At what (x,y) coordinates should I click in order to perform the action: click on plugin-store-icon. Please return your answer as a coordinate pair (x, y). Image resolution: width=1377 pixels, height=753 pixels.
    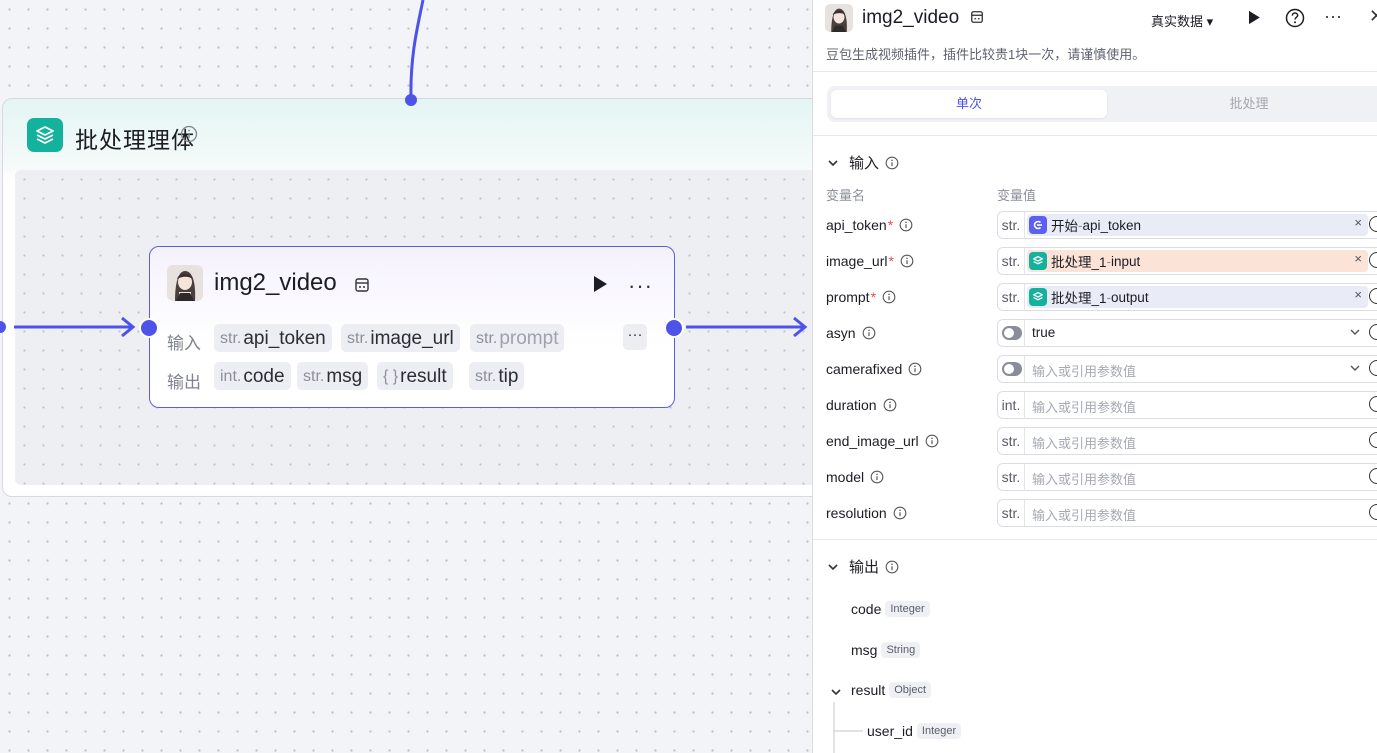
    Looking at the image, I should click on (362, 287).